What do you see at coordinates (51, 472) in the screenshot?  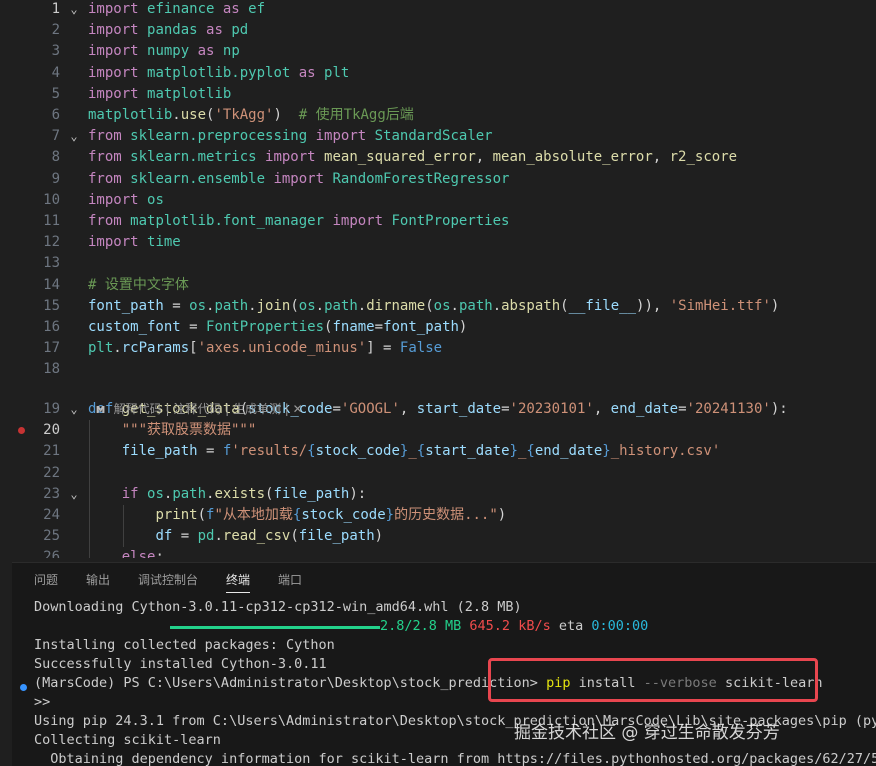 I see `line-number: 22` at bounding box center [51, 472].